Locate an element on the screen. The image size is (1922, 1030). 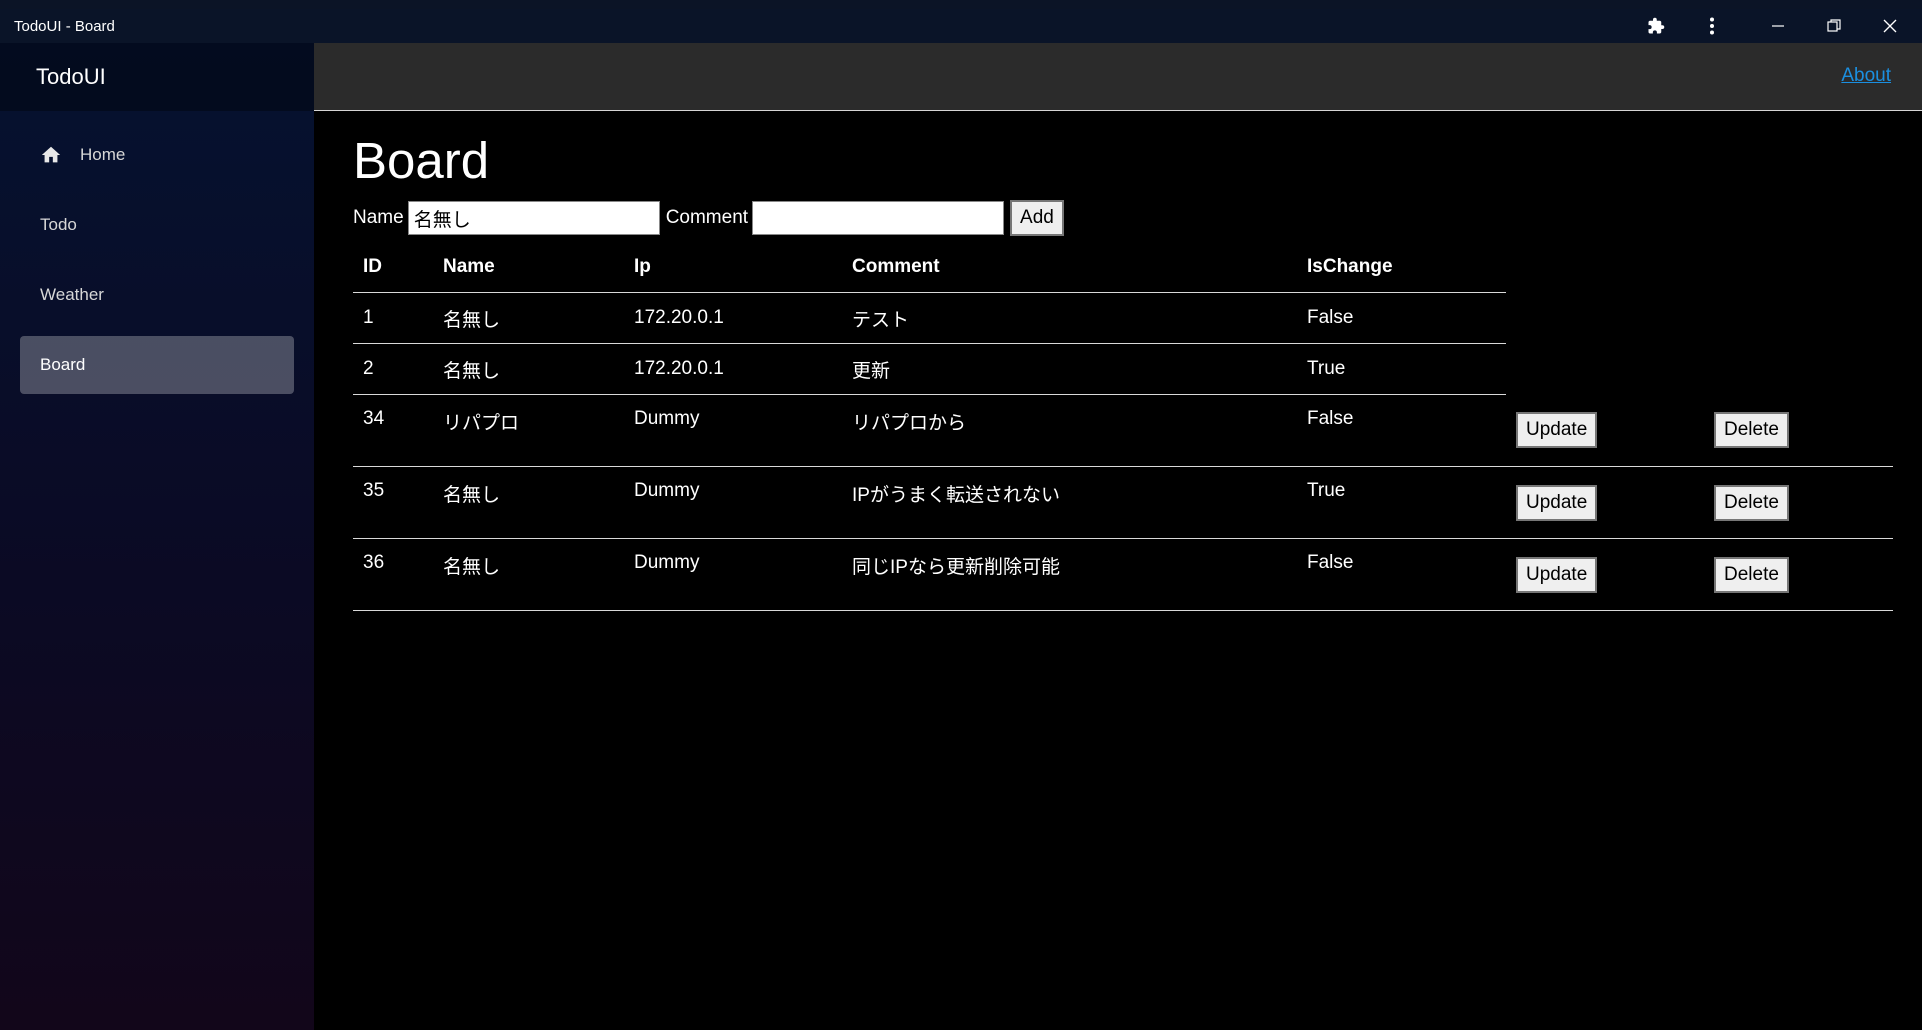
comment-input is located at coordinates (878, 218).